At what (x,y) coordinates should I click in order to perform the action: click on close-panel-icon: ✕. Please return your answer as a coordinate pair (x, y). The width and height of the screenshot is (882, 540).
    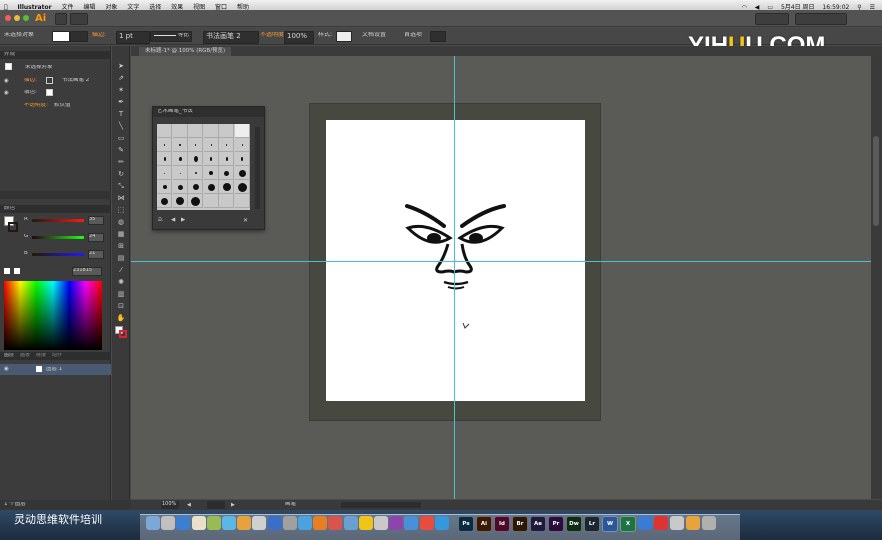
    Looking at the image, I should click on (245, 220).